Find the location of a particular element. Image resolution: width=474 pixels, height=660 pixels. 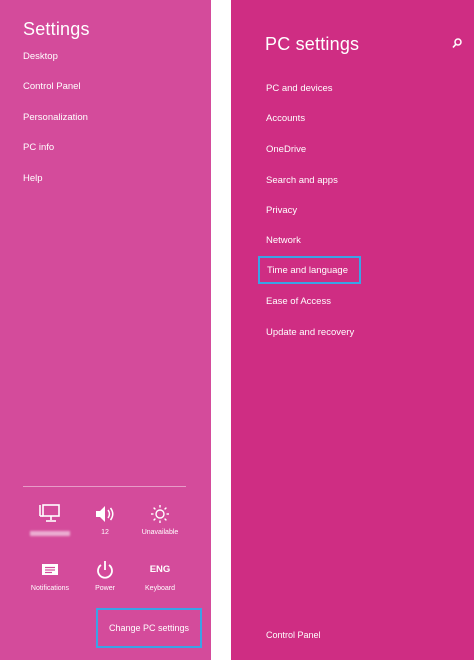

volume-level-label: 12 is located at coordinates (105, 532).